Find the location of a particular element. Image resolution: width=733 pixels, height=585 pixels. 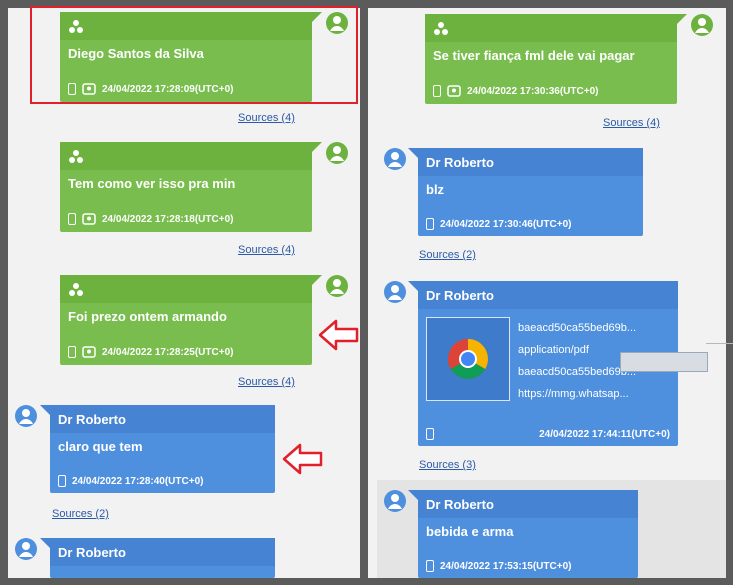

message-meta: 24/04/2022 17:53:15(UTC+0) is located at coordinates (528, 566).